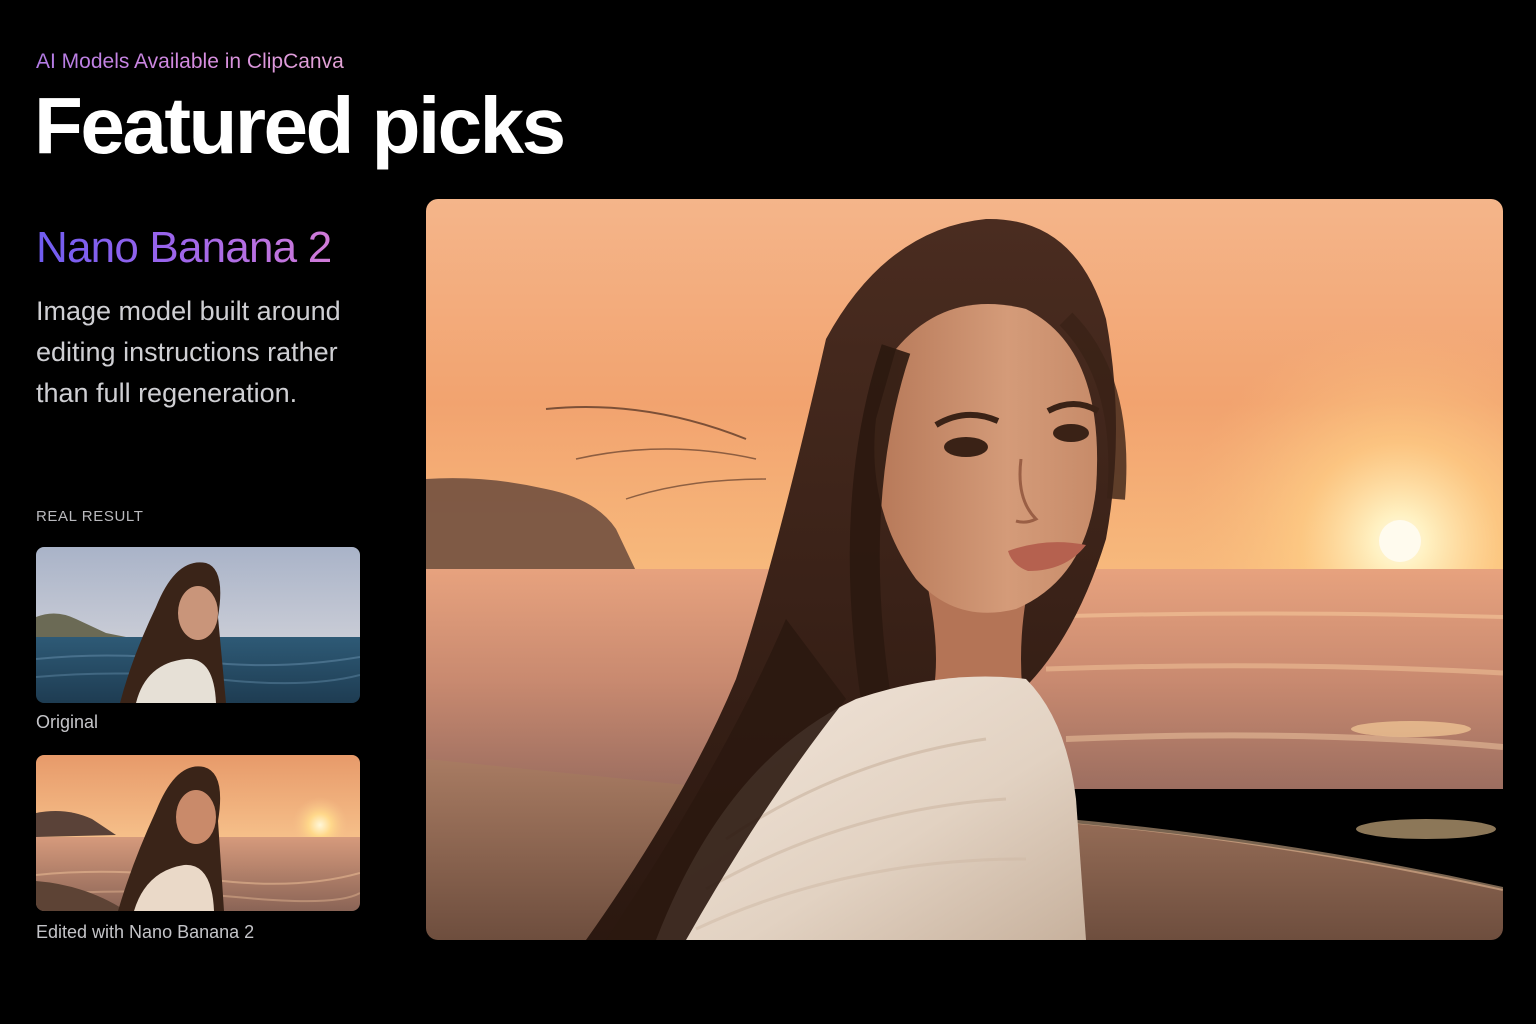  I want to click on real-result-label: REAL RESULT, so click(90, 516).